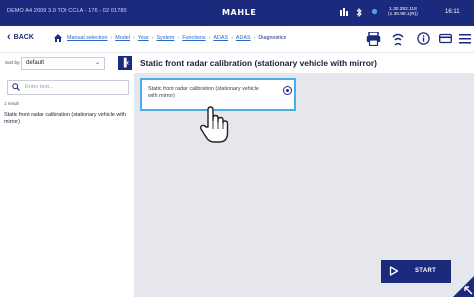 This screenshot has width=474, height=297. What do you see at coordinates (239, 12) in the screenshot?
I see `mahle-logo: MAHLE` at bounding box center [239, 12].